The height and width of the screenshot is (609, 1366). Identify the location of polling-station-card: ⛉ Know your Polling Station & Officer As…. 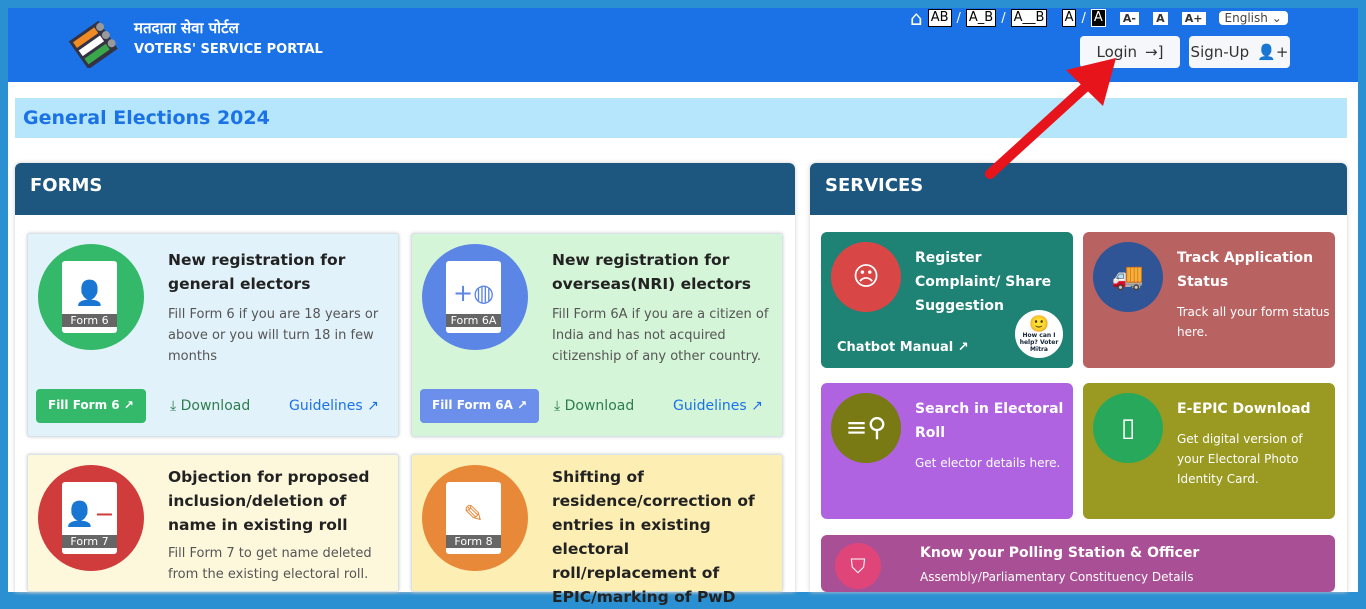
(1078, 563).